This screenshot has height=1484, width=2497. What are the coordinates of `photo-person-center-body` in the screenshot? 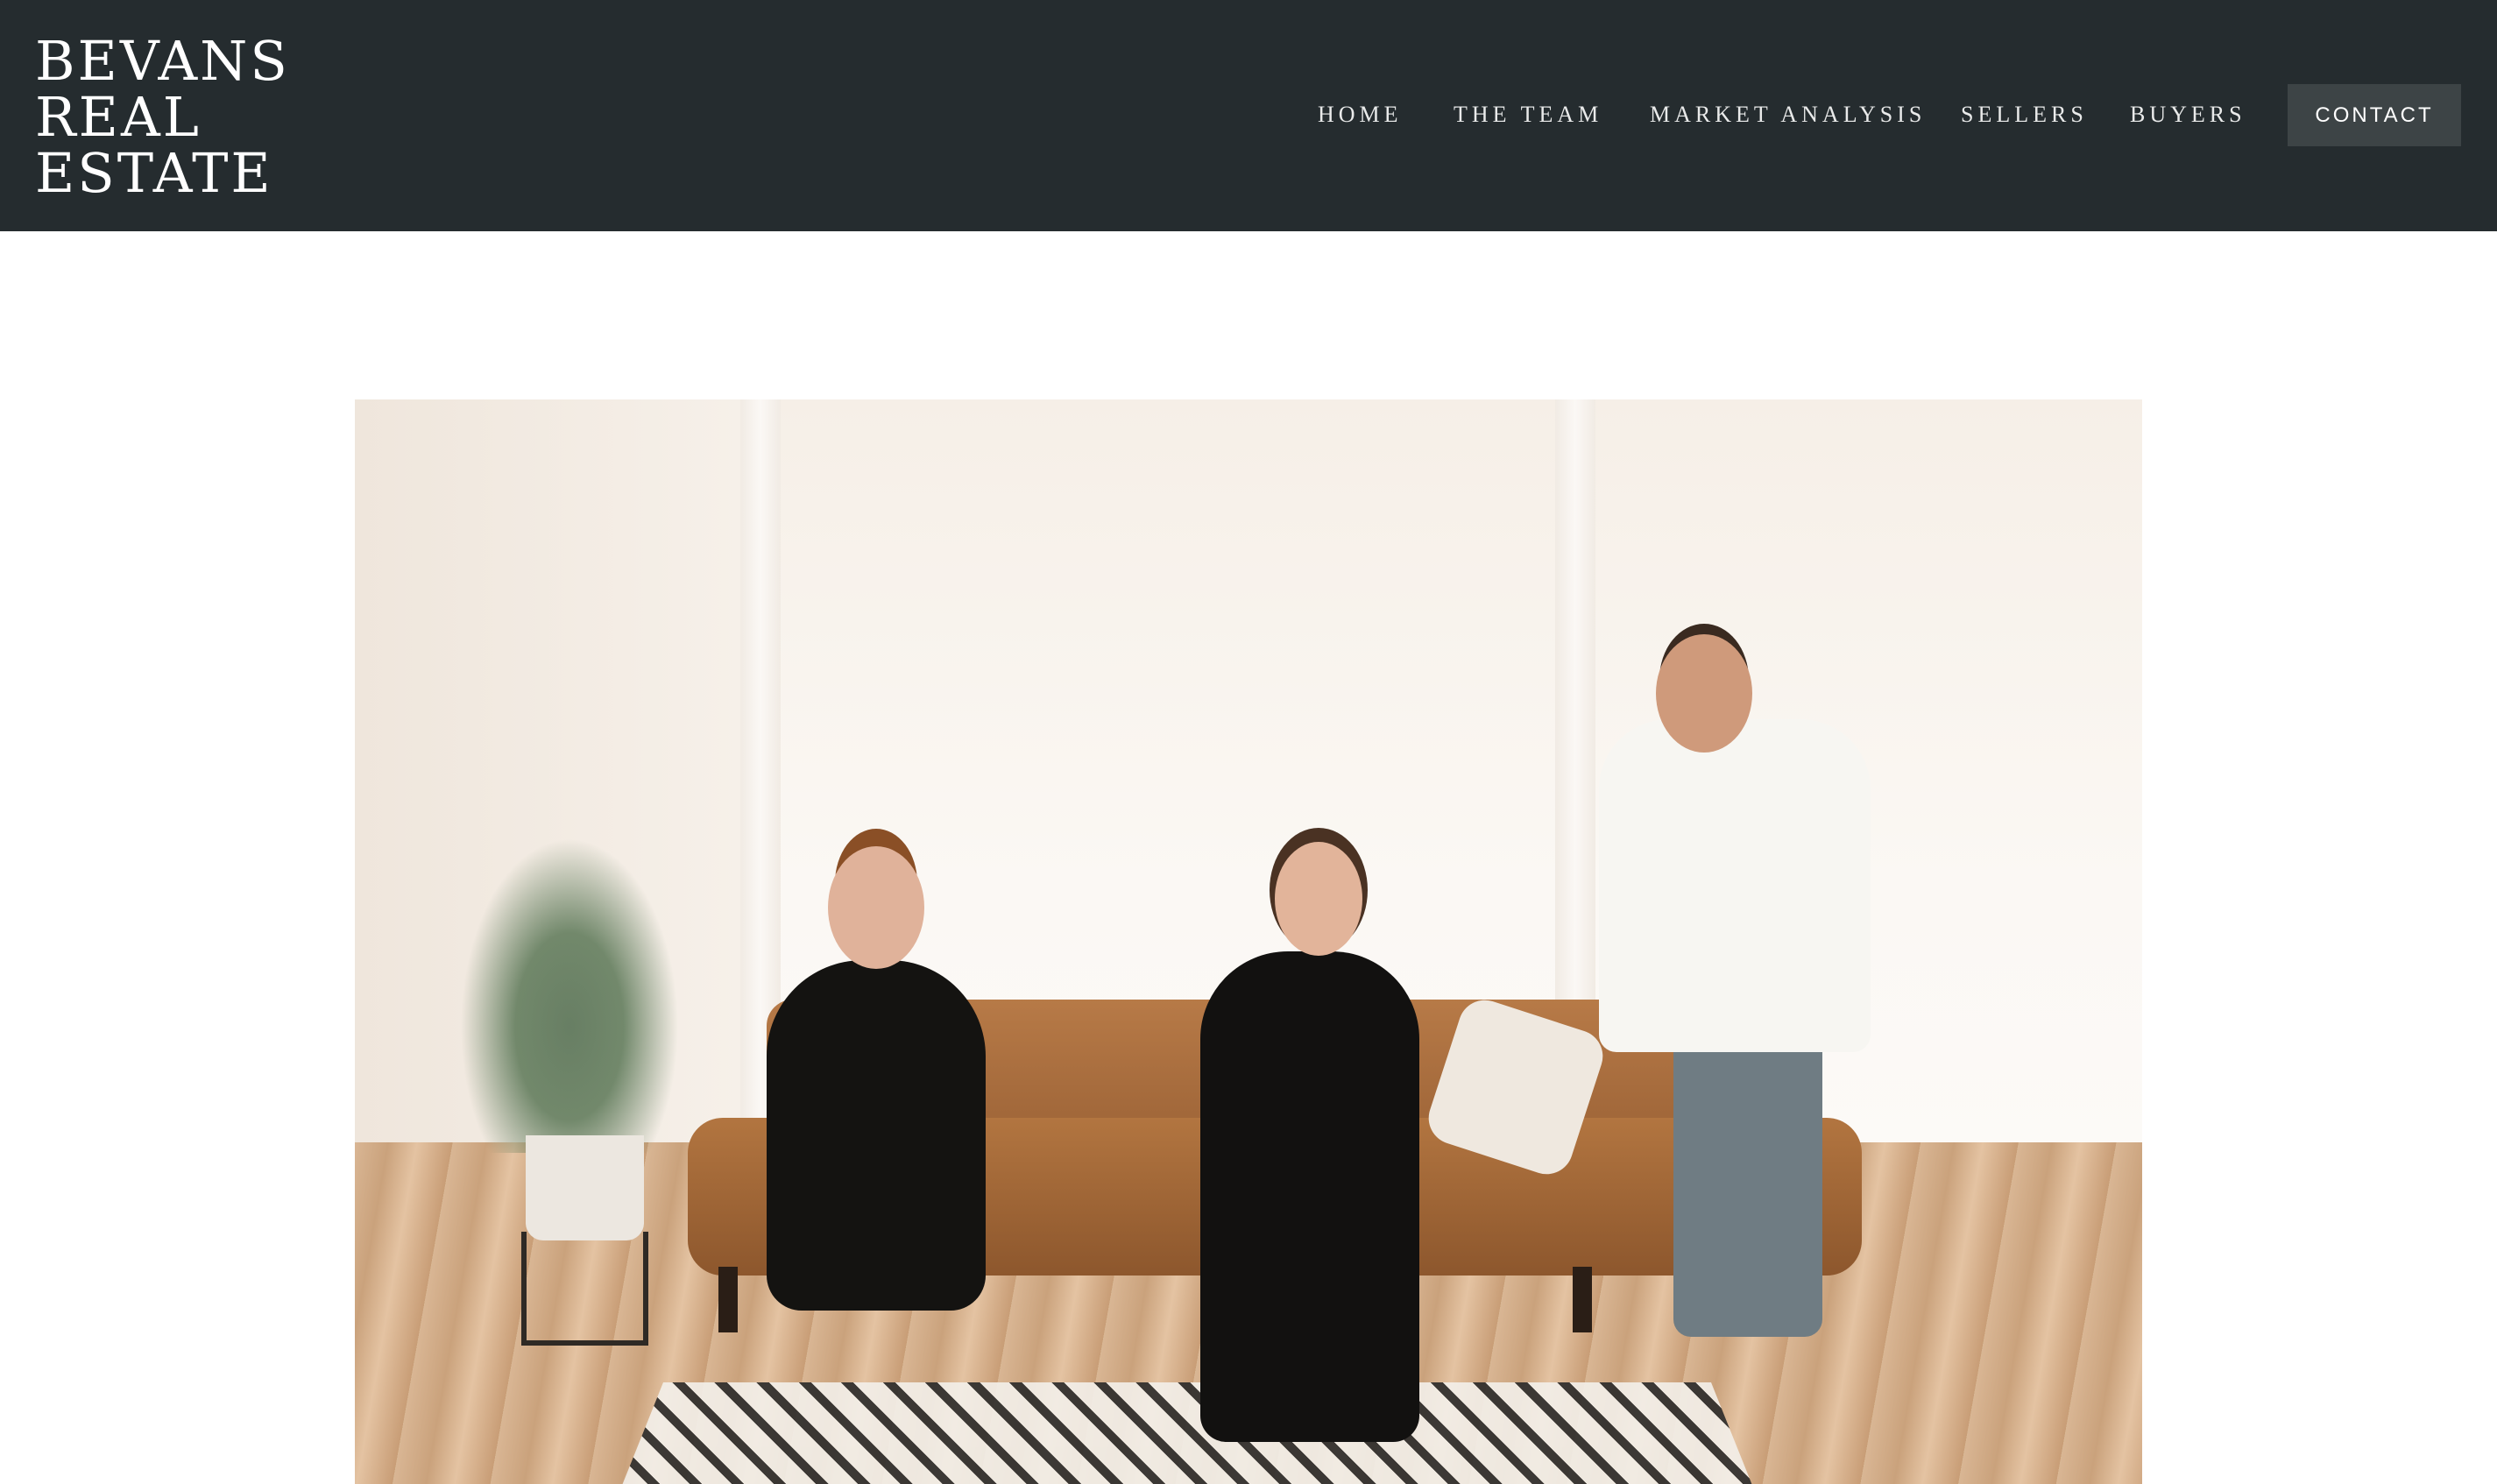 It's located at (1309, 1197).